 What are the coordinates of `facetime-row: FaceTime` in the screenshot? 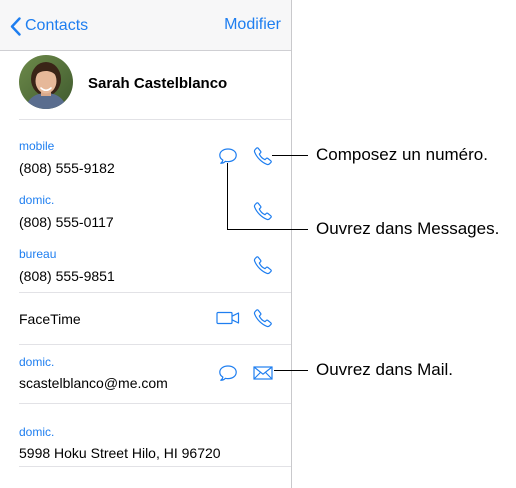 It's located at (145, 318).